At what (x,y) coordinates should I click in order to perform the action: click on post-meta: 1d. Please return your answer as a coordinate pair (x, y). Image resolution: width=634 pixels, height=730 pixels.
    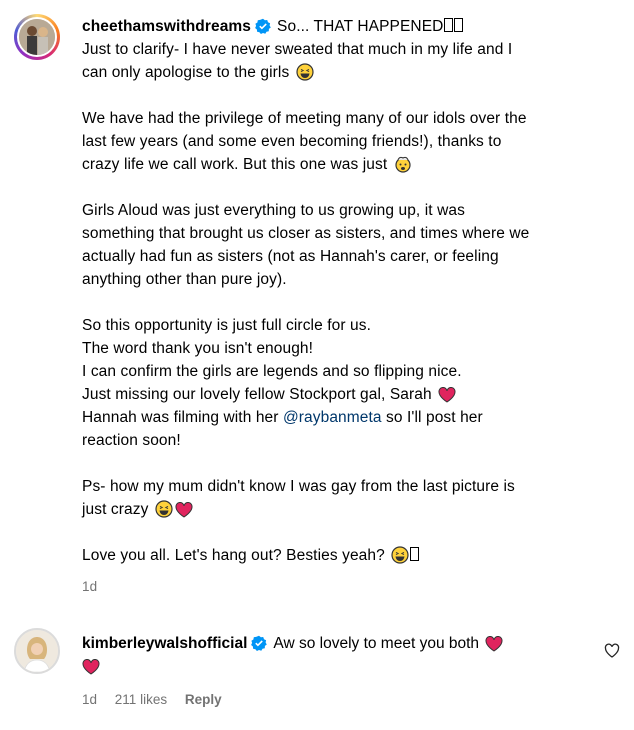
    Looking at the image, I should click on (349, 586).